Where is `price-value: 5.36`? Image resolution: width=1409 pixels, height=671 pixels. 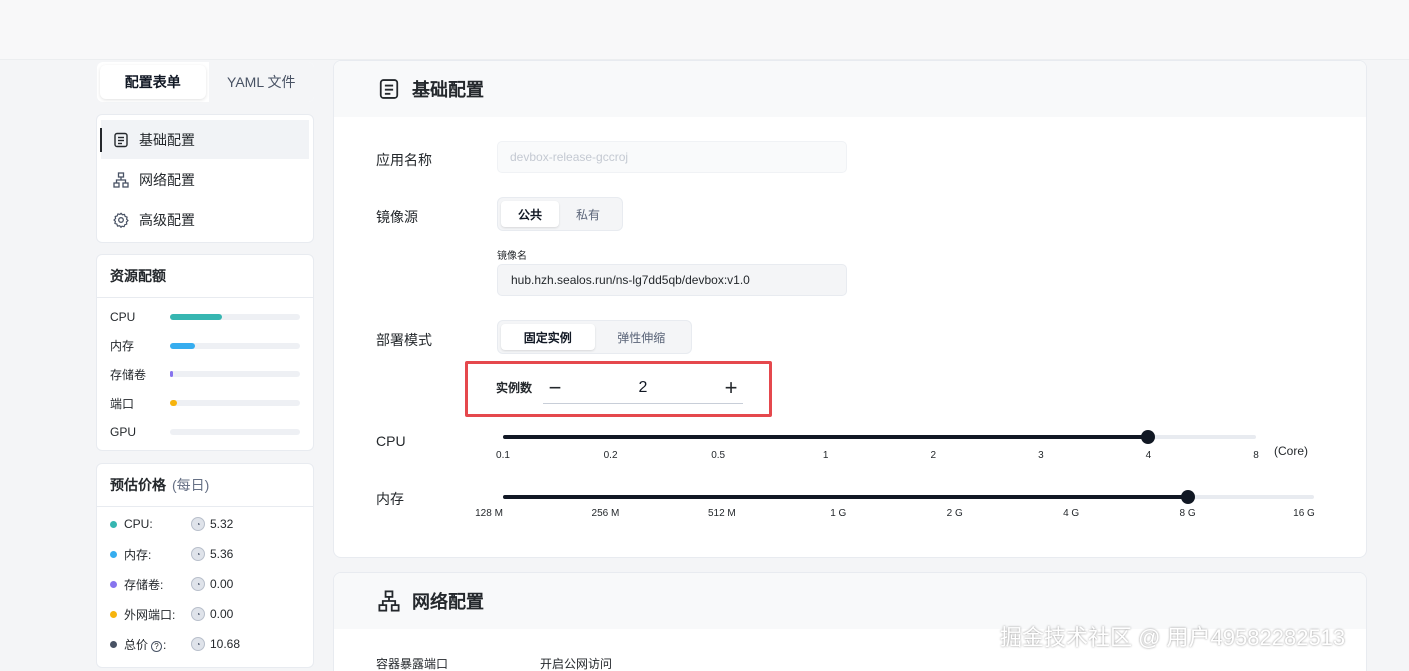 price-value: 5.36 is located at coordinates (222, 554).